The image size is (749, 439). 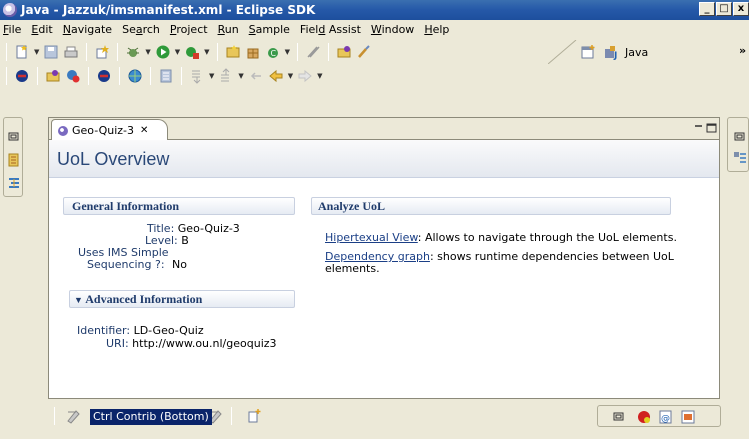 I want to click on debug-icon, so click(x=133, y=52).